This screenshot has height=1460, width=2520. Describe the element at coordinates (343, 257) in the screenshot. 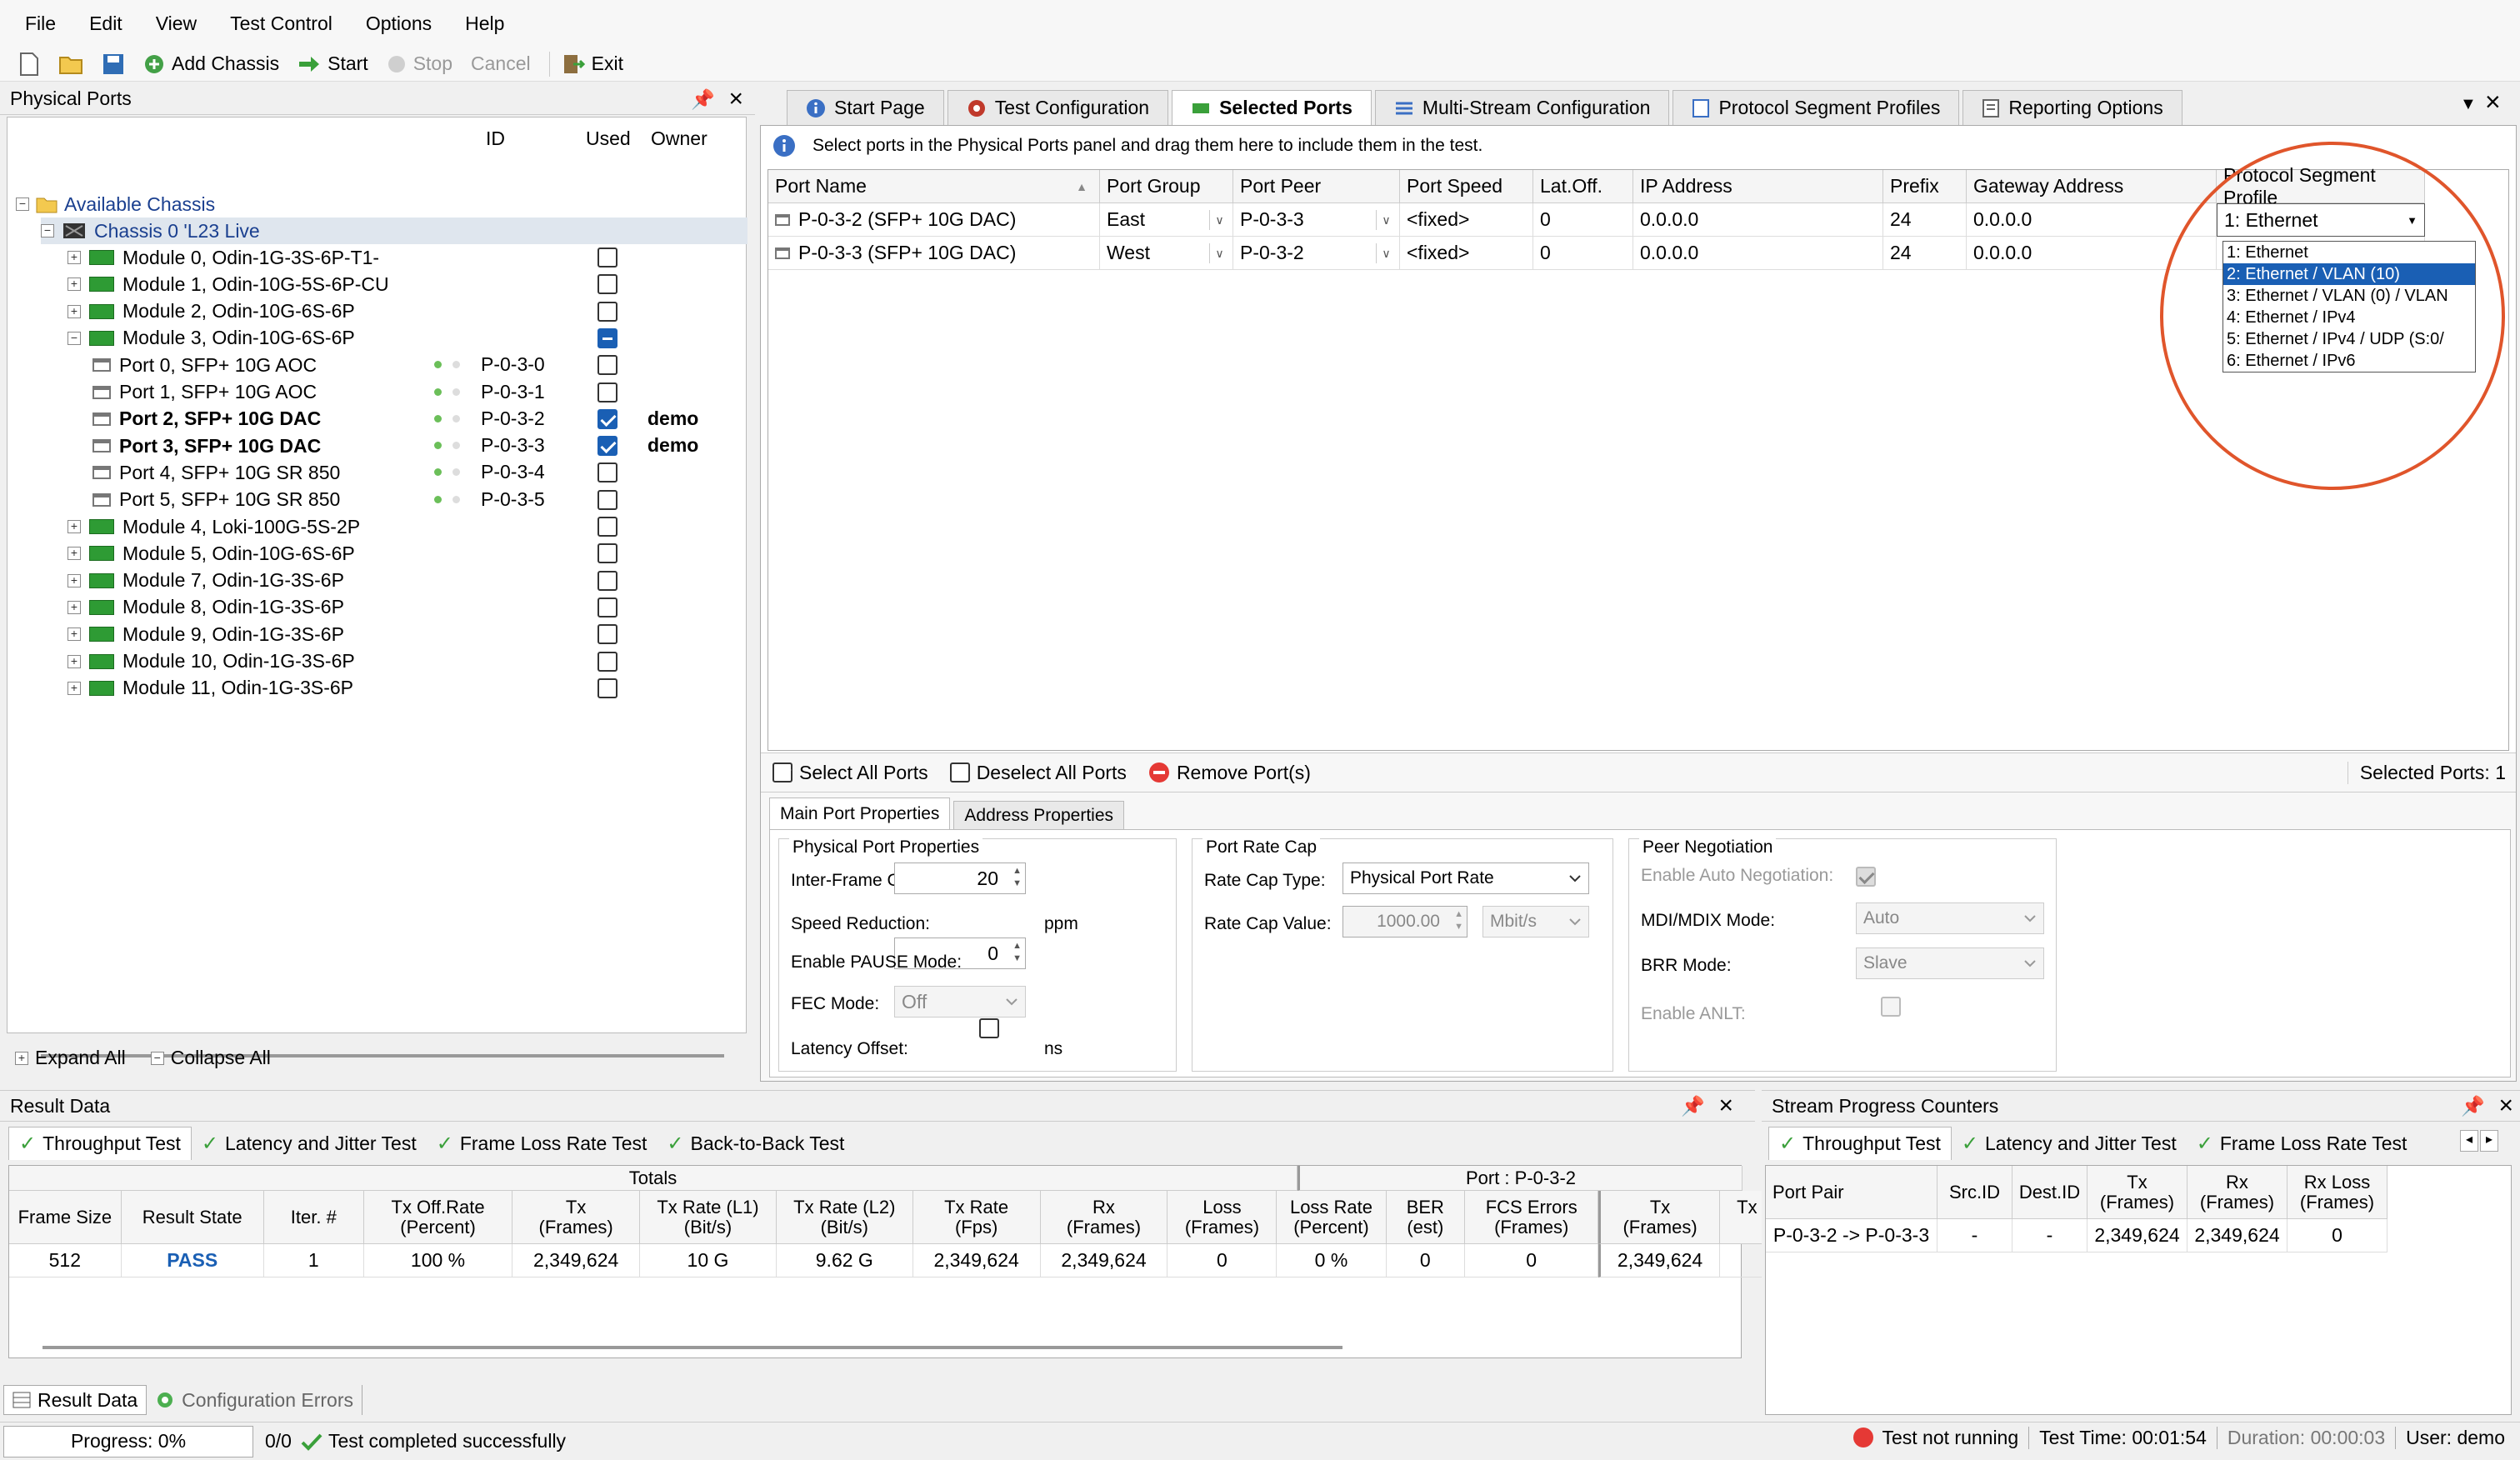

I see `tree-module-item: + Module 0, Odin-1G-3S-6P-T1-` at that location.